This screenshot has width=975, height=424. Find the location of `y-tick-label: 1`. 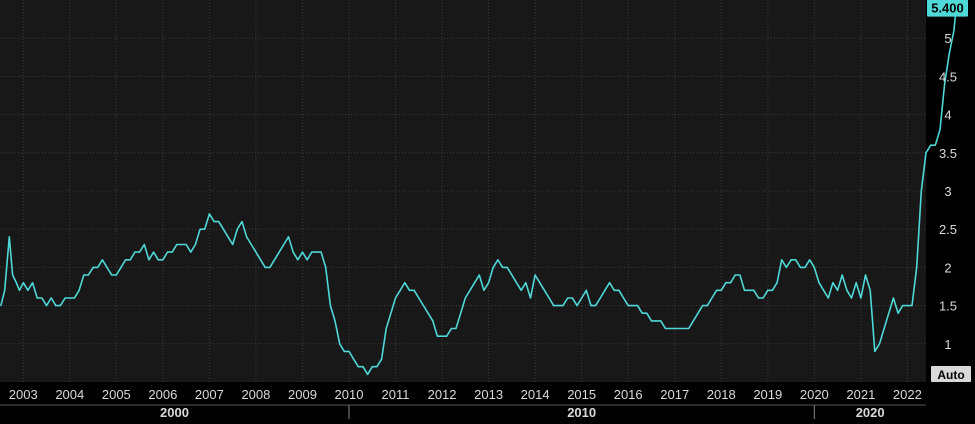

y-tick-label: 1 is located at coordinates (947, 344).